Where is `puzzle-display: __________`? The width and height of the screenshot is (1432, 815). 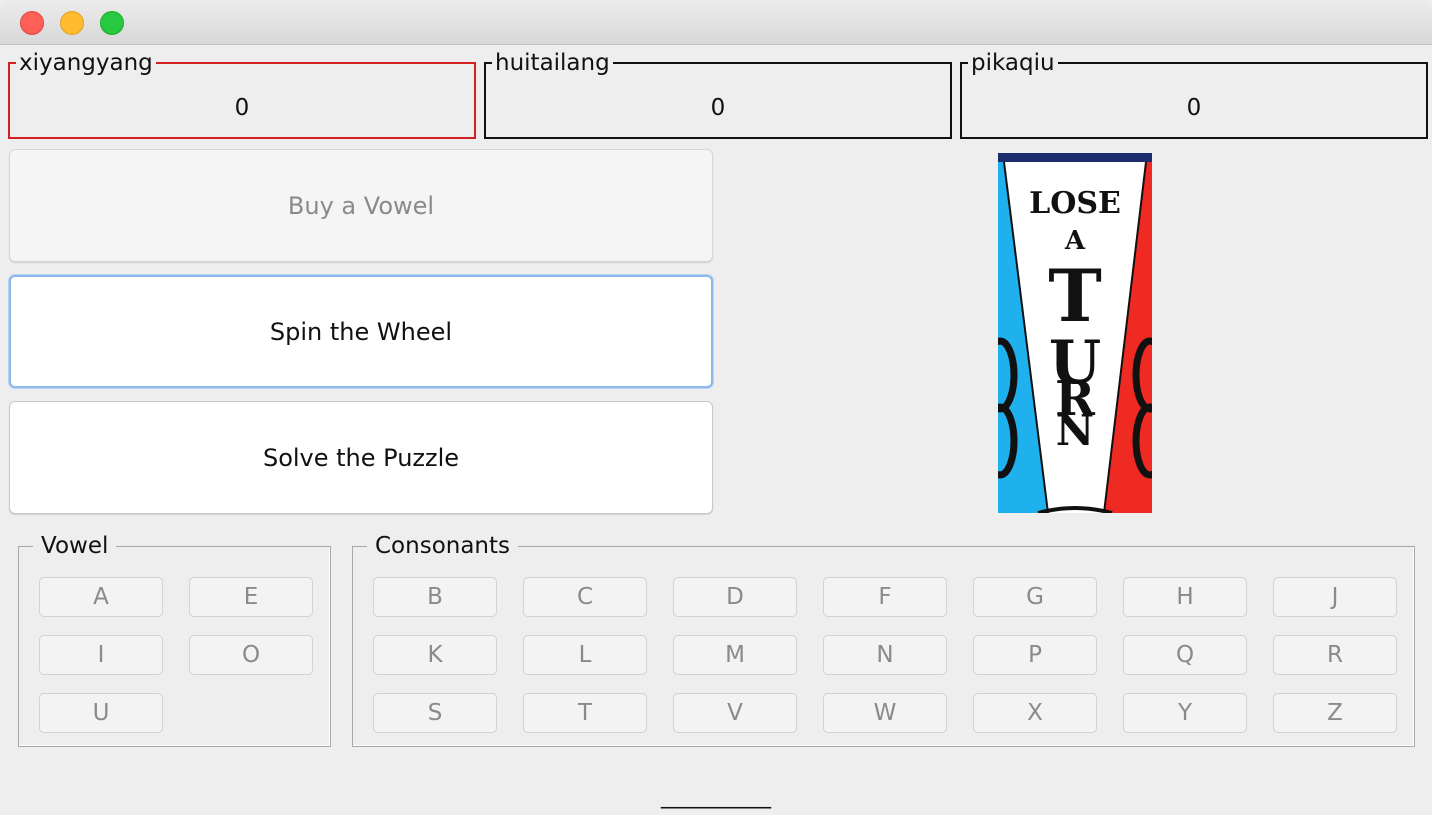
puzzle-display: __________ is located at coordinates (716, 796).